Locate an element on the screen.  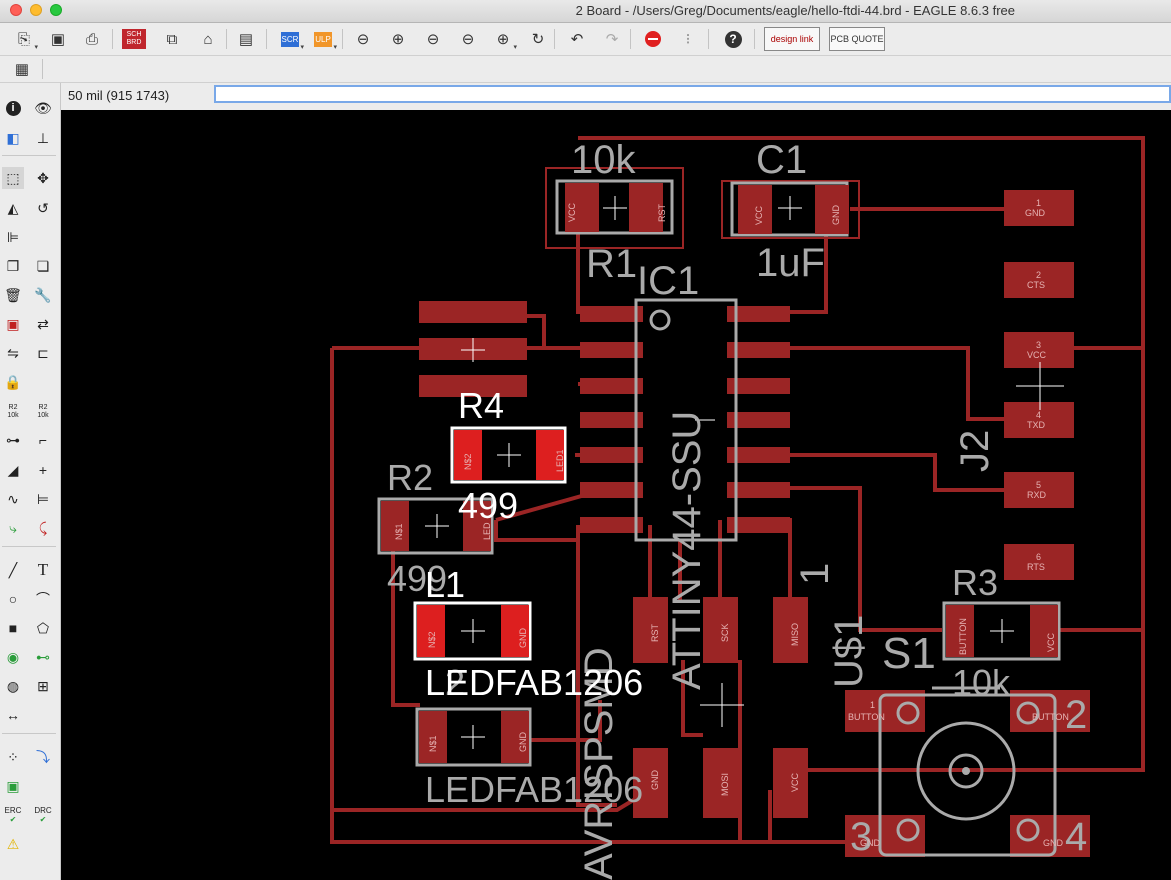
erc-label: ERC is located at coordinates (13, 810).